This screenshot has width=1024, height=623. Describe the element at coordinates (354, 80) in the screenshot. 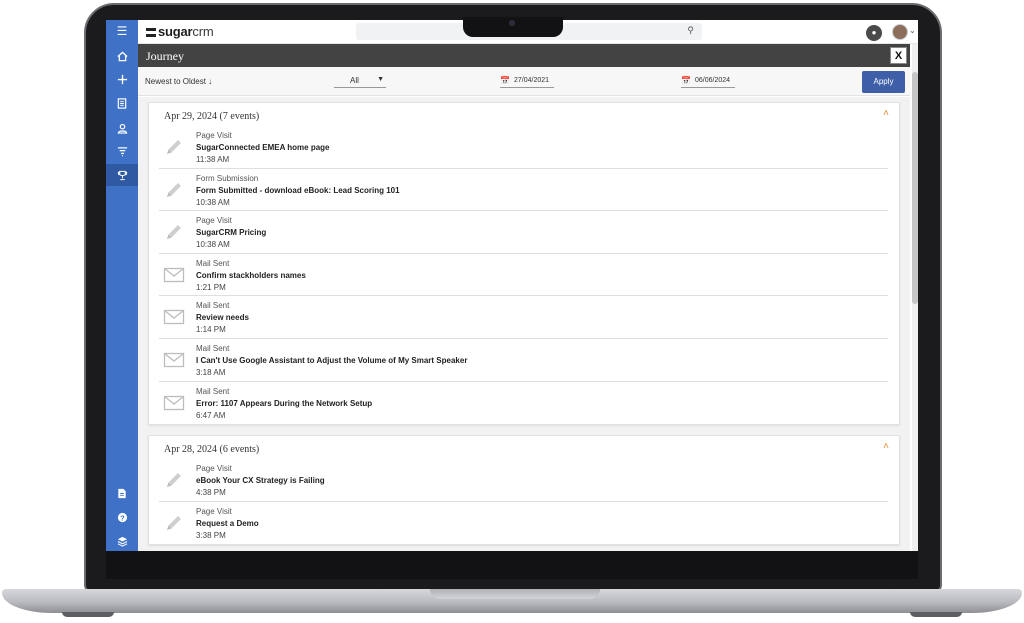

I see `event-type-value: All` at that location.